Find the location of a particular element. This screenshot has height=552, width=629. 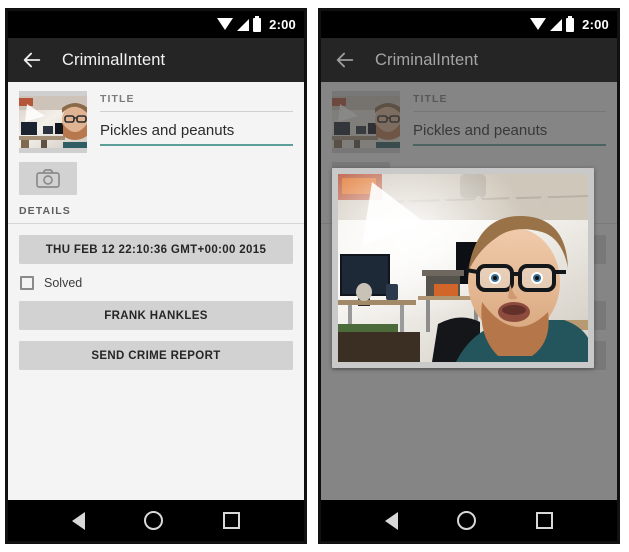

date-button: THU FEB 12 22:10:36 GMT+00:00 2015 is located at coordinates (156, 249).